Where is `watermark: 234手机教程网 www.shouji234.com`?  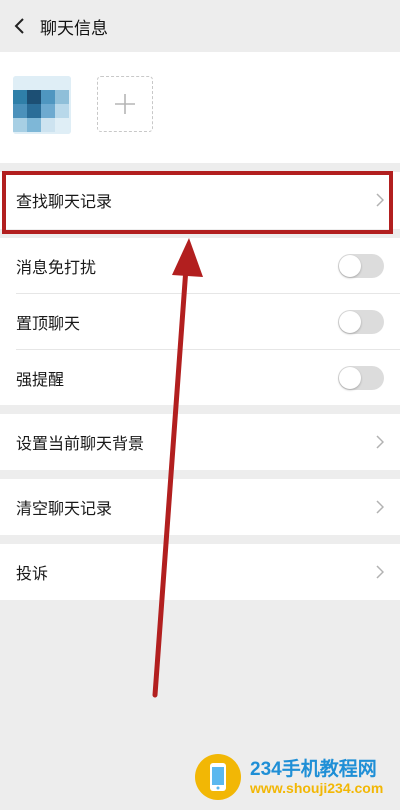
watermark: 234手机教程网 www.shouji234.com is located at coordinates (297, 777).